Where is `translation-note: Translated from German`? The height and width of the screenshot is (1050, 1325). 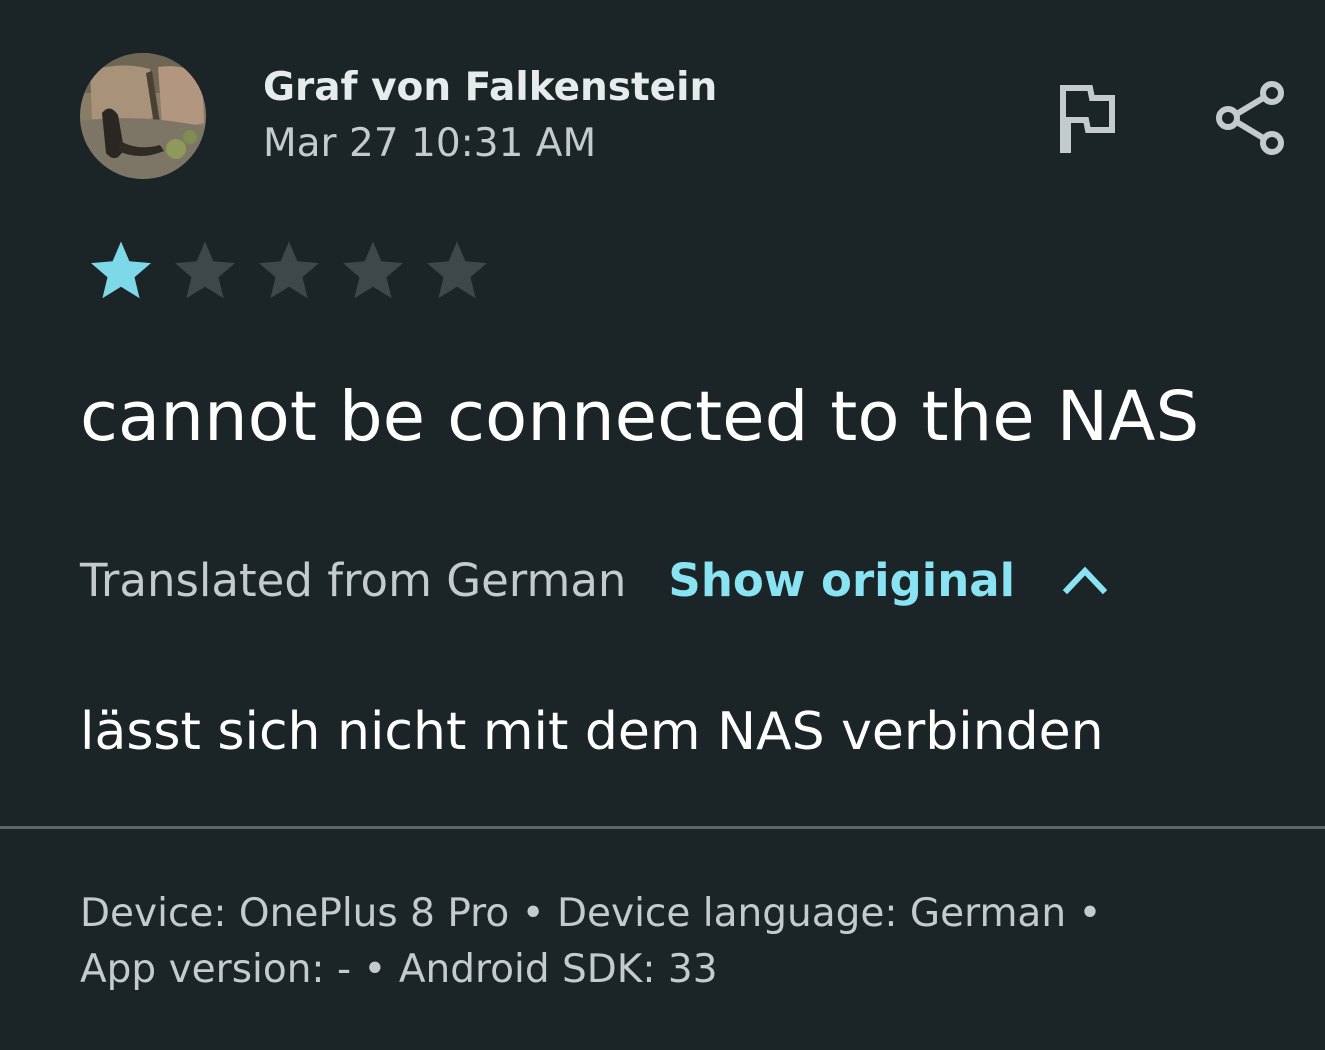 translation-note: Translated from German is located at coordinates (353, 580).